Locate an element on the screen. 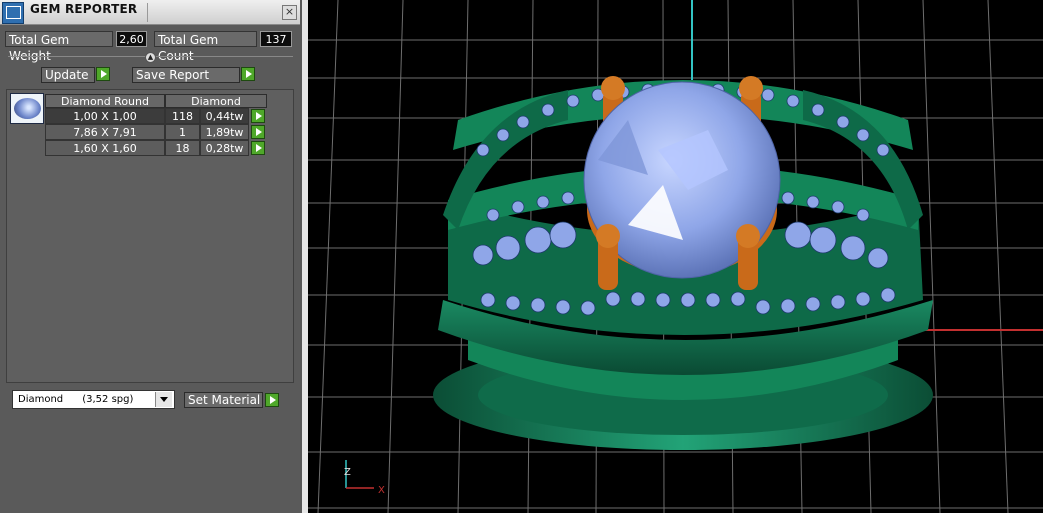 This screenshot has width=1043, height=513. row-count: 18 is located at coordinates (182, 148).